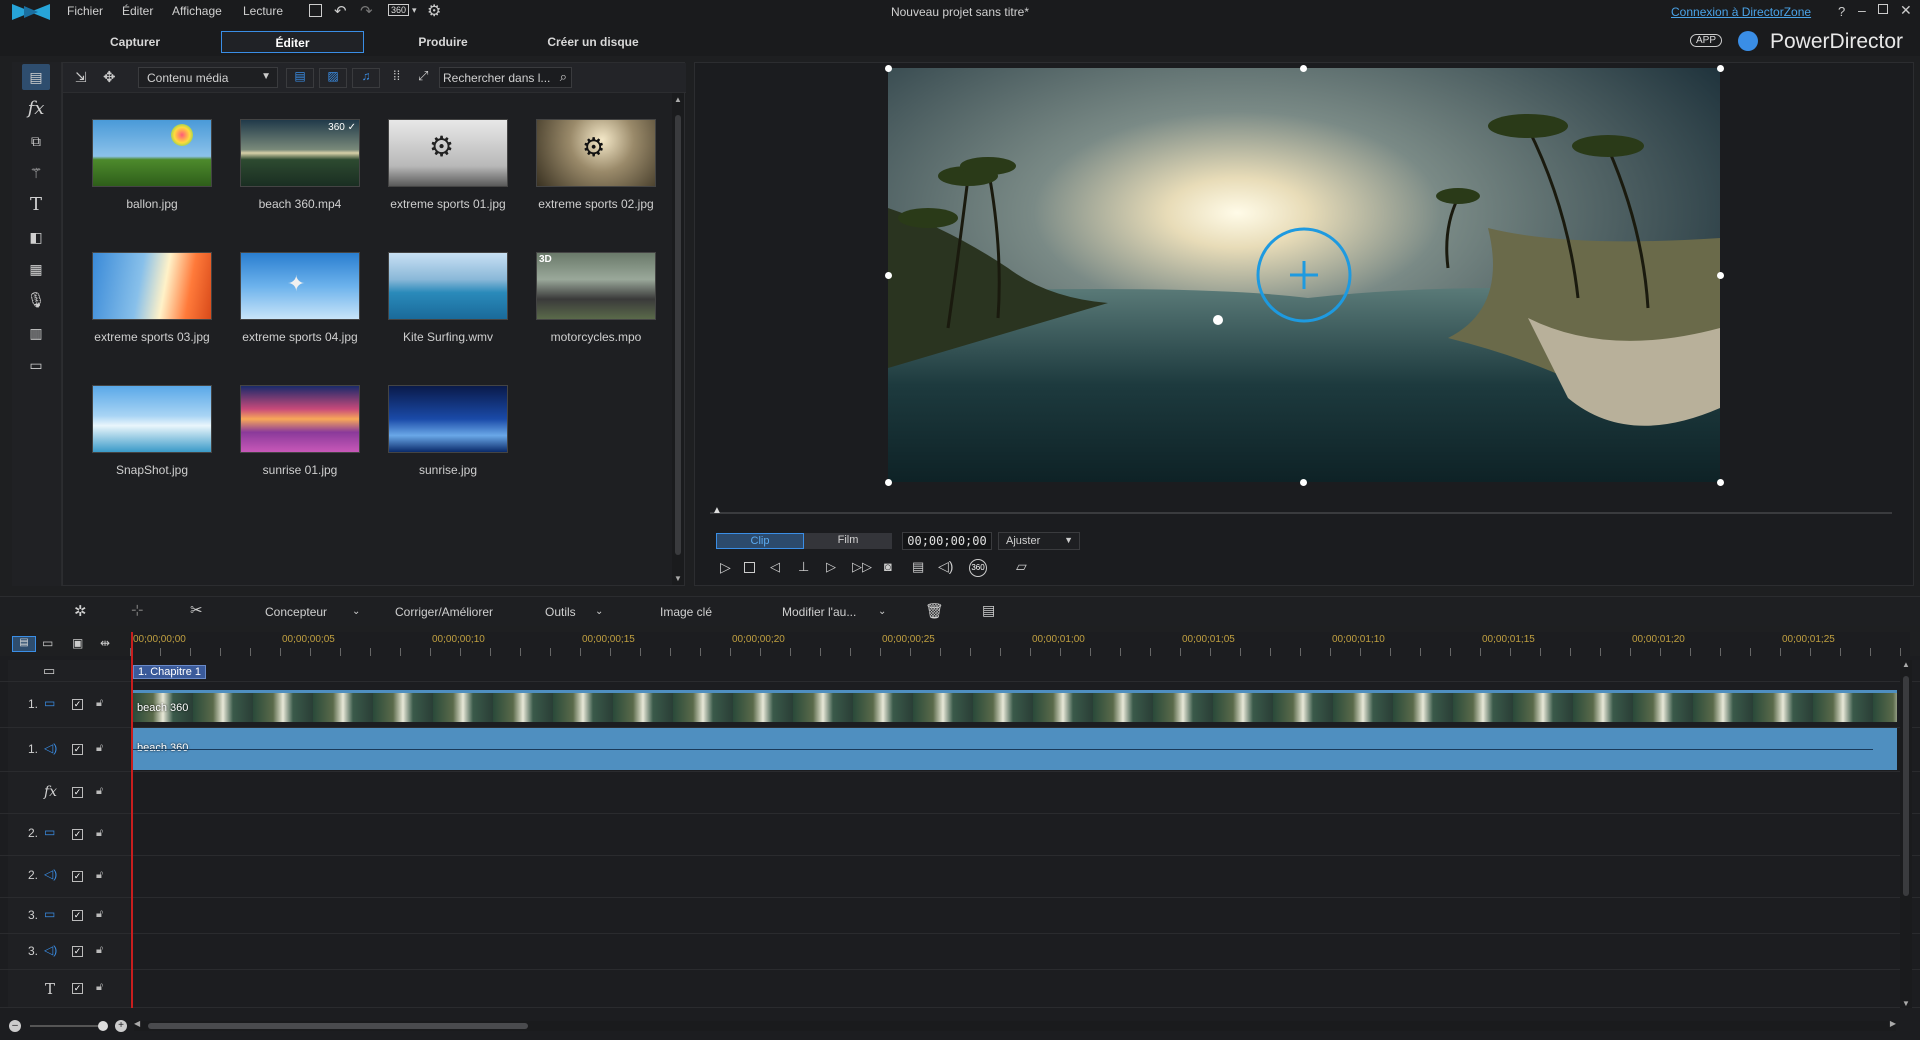  I want to click on fast-forward-icon: ▷▷, so click(862, 567).